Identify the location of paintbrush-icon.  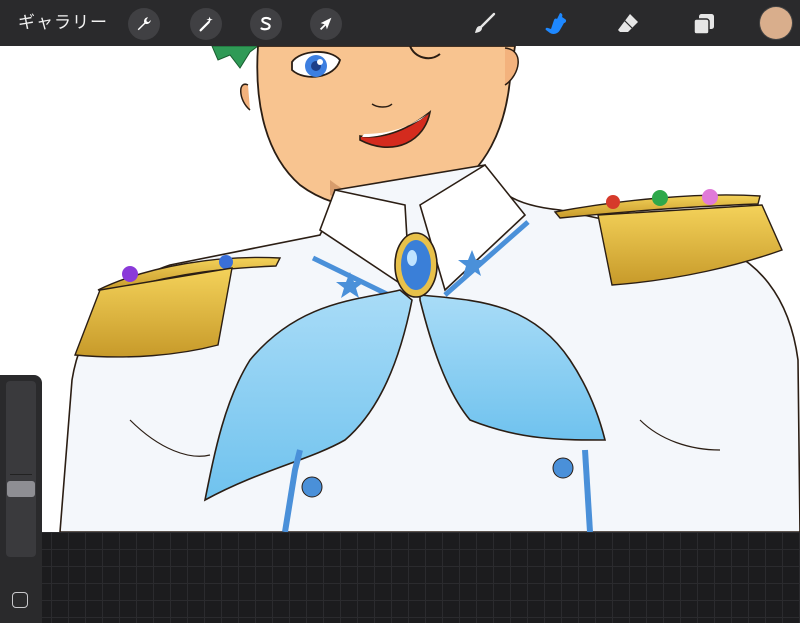
(485, 22).